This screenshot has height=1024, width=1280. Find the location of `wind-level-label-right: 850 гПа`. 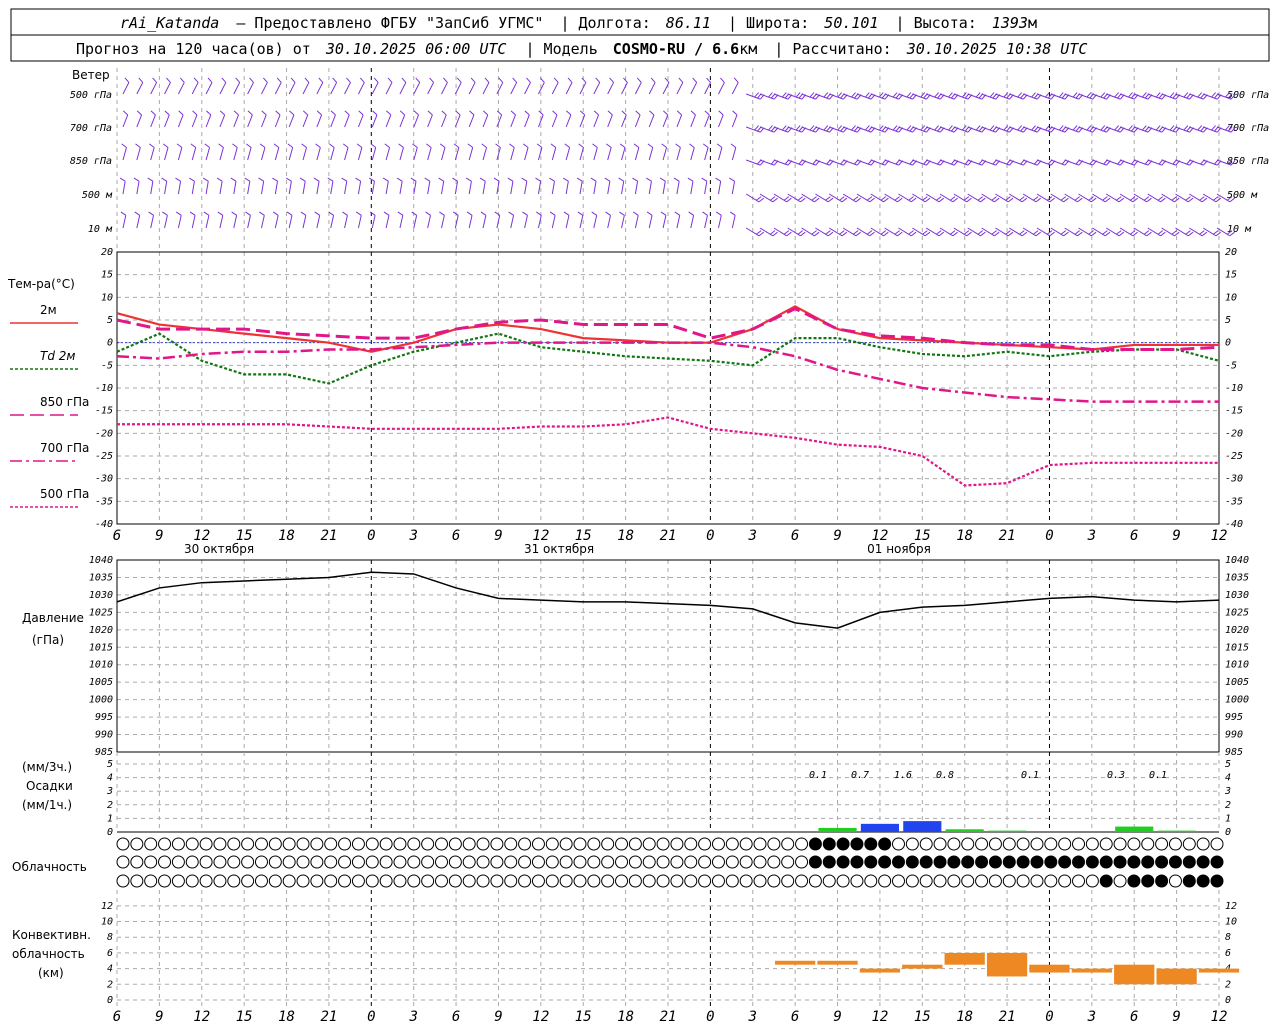

wind-level-label-right: 850 гПа is located at coordinates (1248, 161).